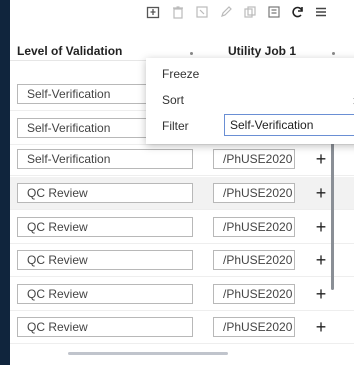 This screenshot has height=365, width=354. What do you see at coordinates (289, 125) in the screenshot?
I see `filter-input` at bounding box center [289, 125].